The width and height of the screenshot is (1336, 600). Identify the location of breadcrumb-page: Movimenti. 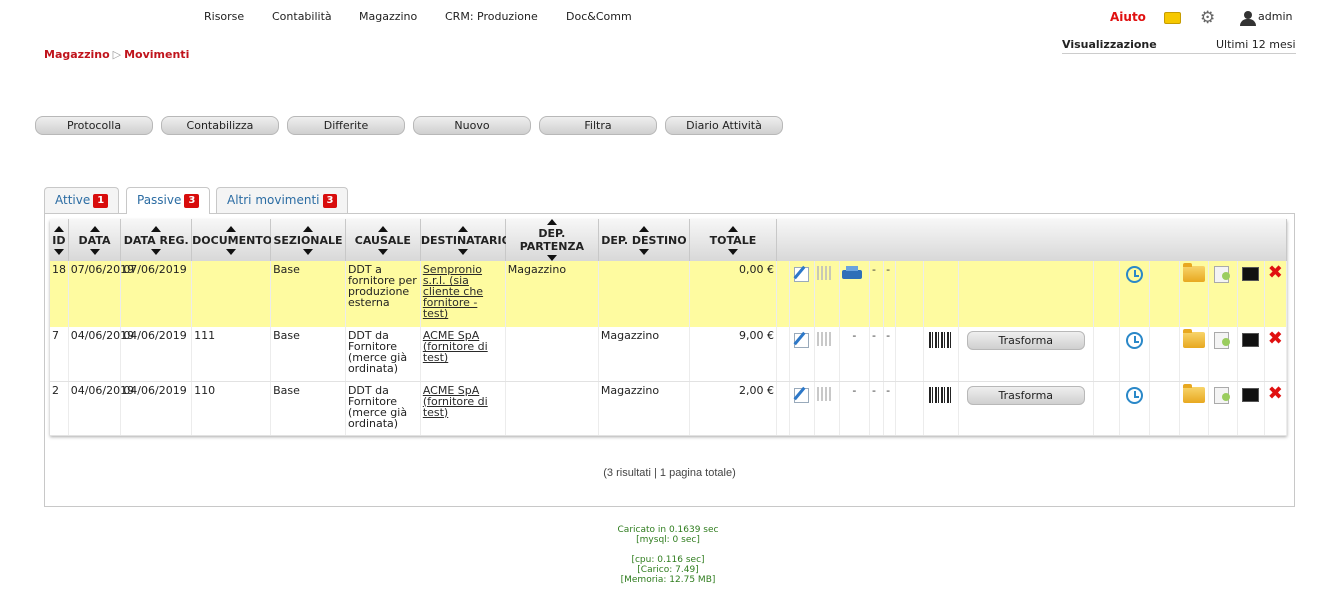
(156, 54).